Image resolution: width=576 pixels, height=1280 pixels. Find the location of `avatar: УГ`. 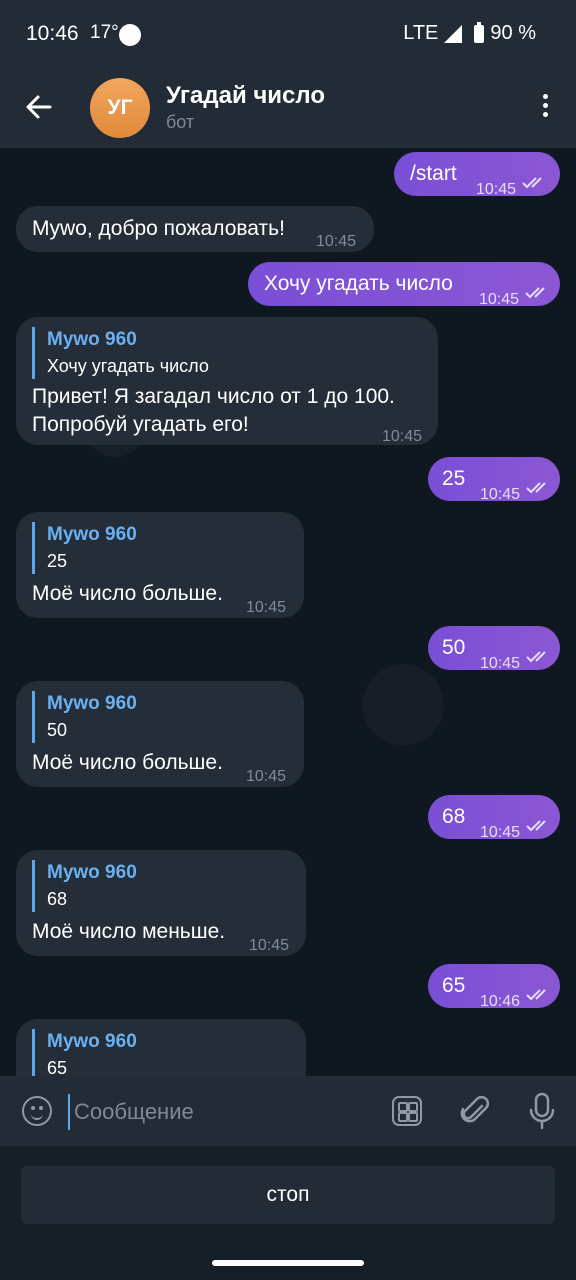

avatar: УГ is located at coordinates (120, 108).